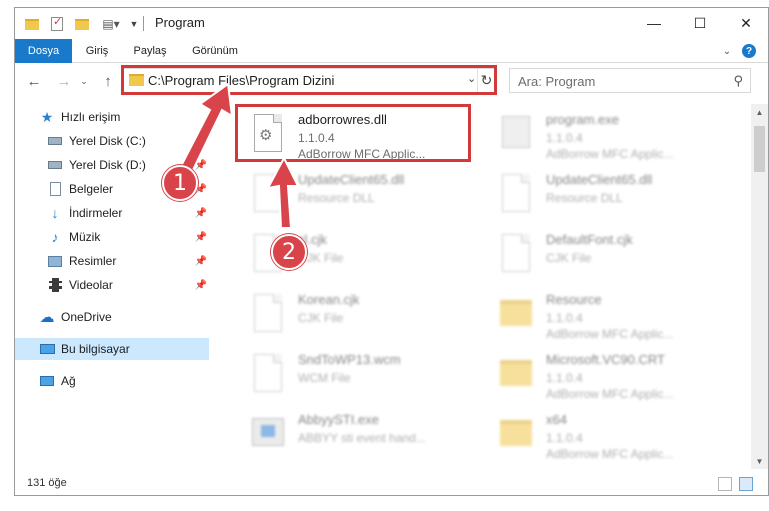 The width and height of the screenshot is (769, 511). I want to click on new-folder-icon, so click(82, 24).